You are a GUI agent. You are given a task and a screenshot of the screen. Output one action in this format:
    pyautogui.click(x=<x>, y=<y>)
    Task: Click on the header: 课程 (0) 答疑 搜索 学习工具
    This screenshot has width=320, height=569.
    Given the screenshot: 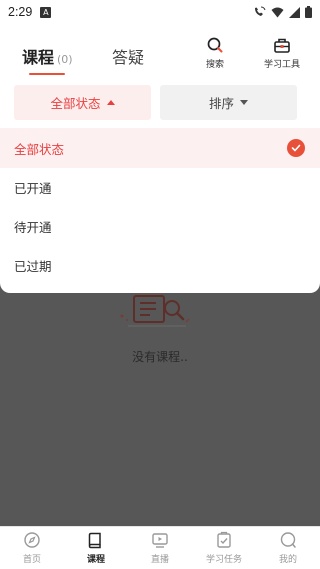 What is the action you would take?
    pyautogui.click(x=160, y=52)
    